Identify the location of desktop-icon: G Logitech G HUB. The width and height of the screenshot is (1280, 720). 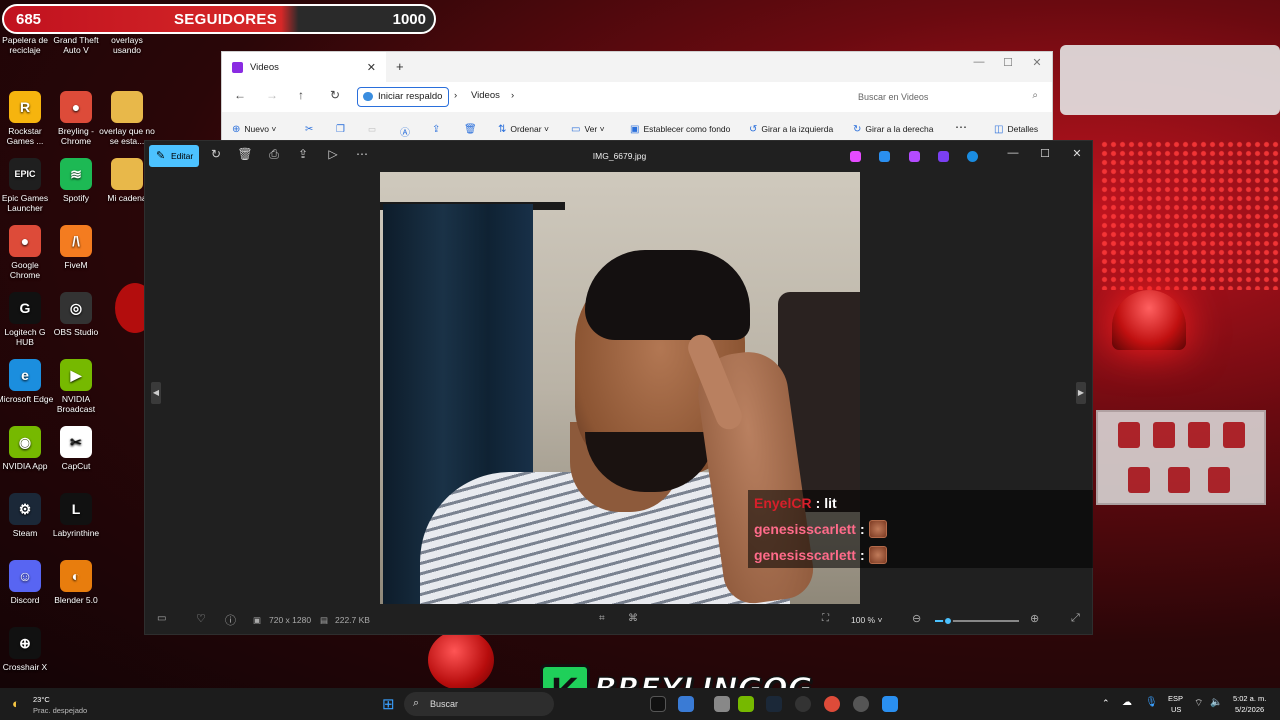
(27, 319).